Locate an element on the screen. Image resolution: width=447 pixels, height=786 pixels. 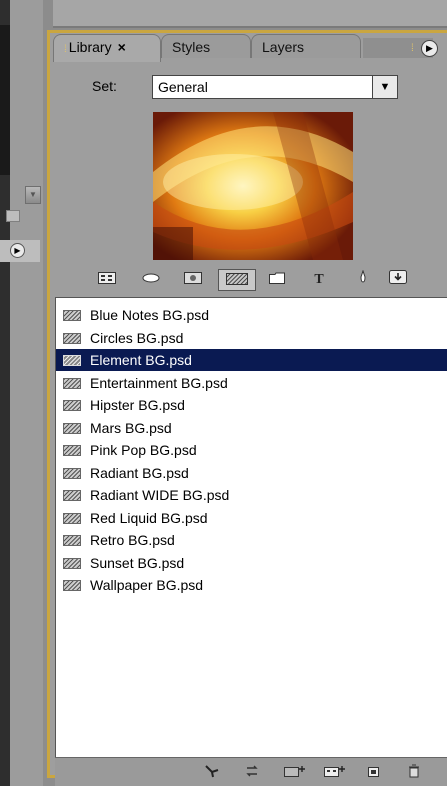
list-item: Mars BG.psd is located at coordinates (251, 428).